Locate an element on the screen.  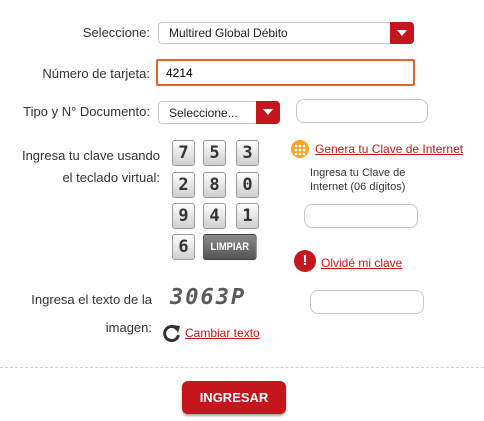
generate-password-link: Genera tu Clave de Internet is located at coordinates (389, 149).